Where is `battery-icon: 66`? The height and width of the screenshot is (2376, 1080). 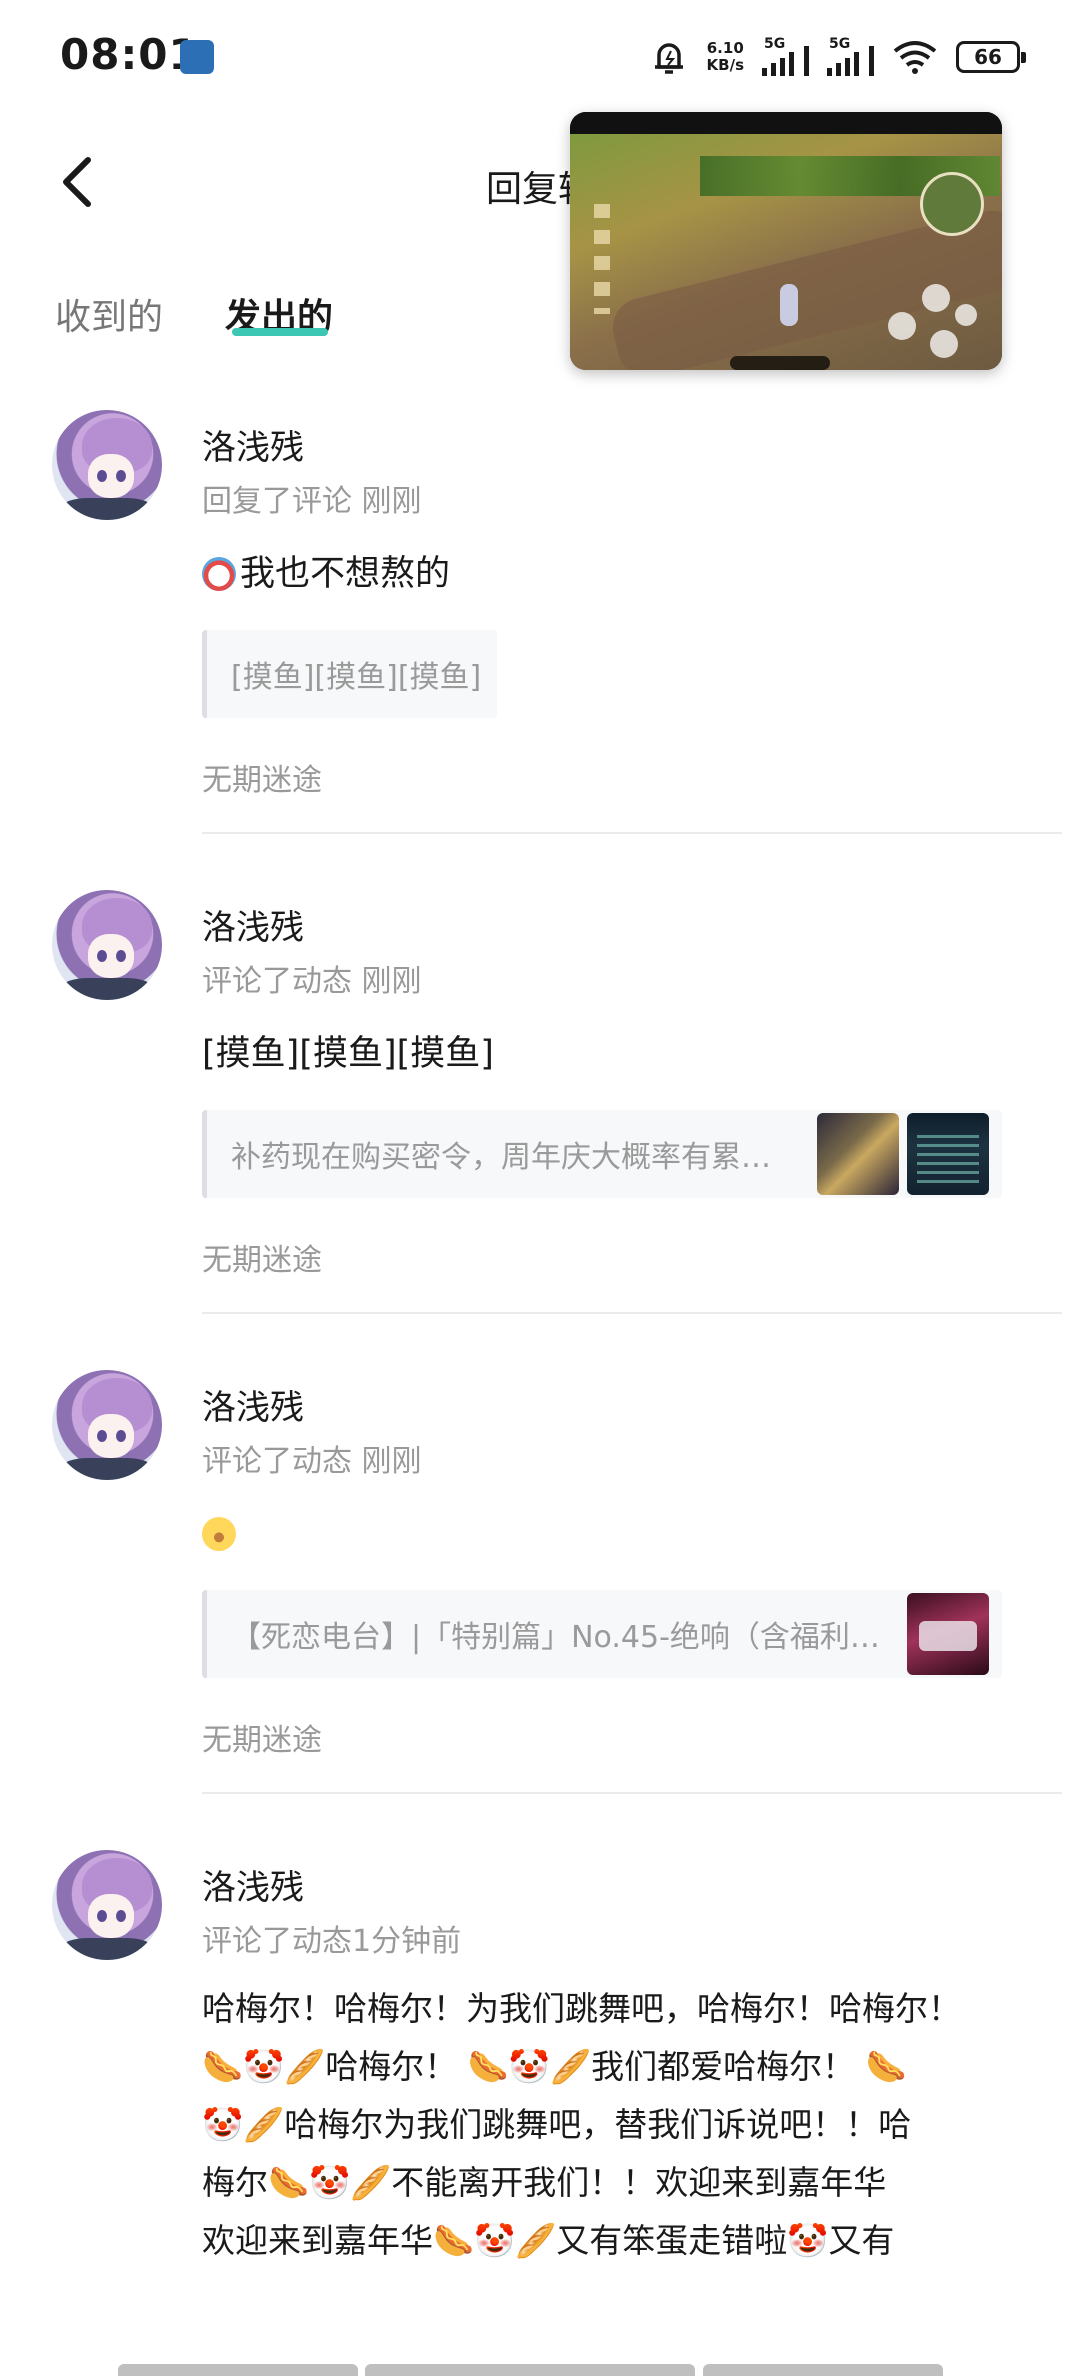 battery-icon: 66 is located at coordinates (991, 57).